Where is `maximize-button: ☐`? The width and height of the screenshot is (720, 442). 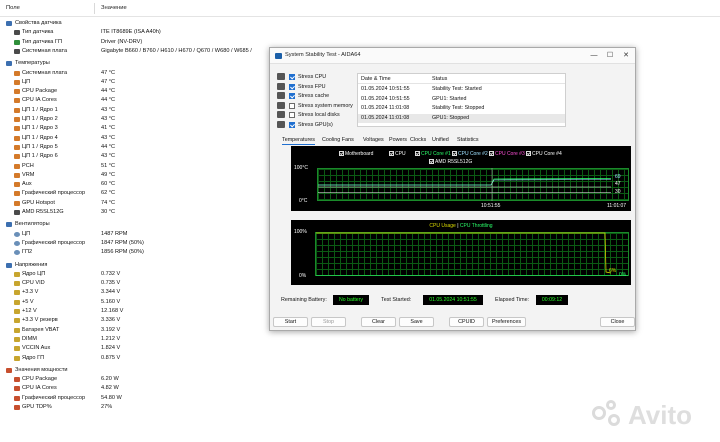
maximize-button: ☐ is located at coordinates (610, 55).